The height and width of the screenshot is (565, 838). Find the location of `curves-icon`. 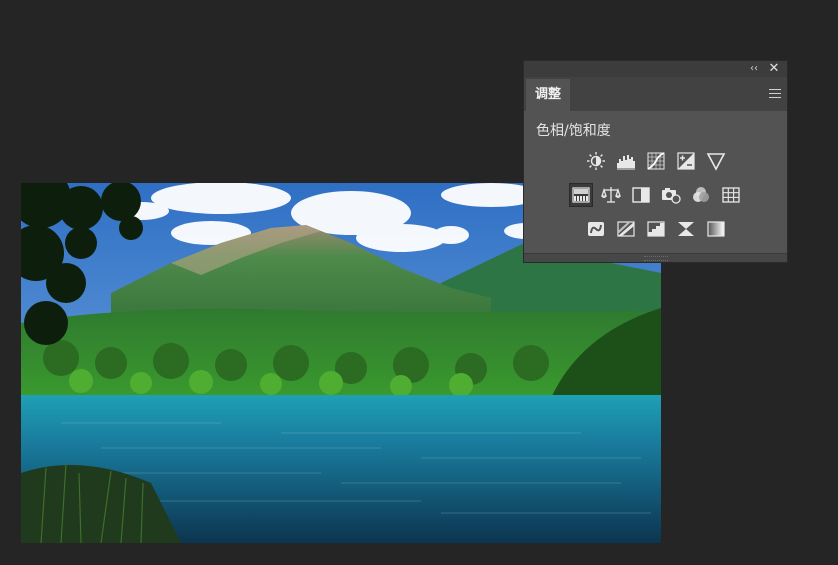

curves-icon is located at coordinates (656, 161).